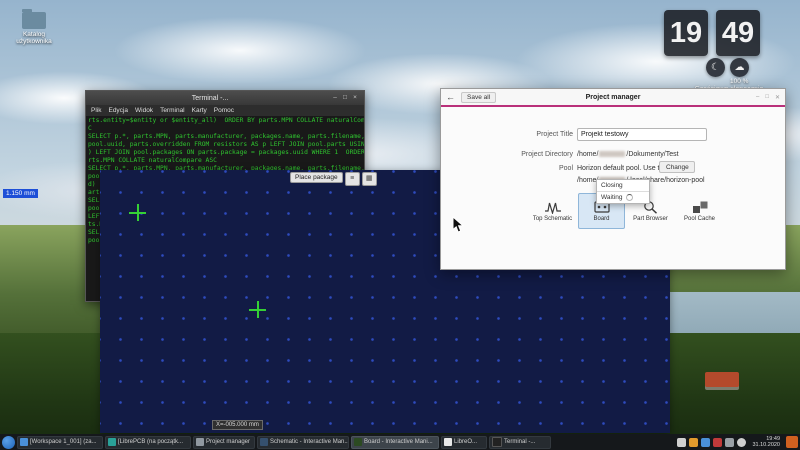 The height and width of the screenshot is (450, 800). Describe the element at coordinates (722, 379) in the screenshot. I see `desktop-wallpaper-building` at that location.